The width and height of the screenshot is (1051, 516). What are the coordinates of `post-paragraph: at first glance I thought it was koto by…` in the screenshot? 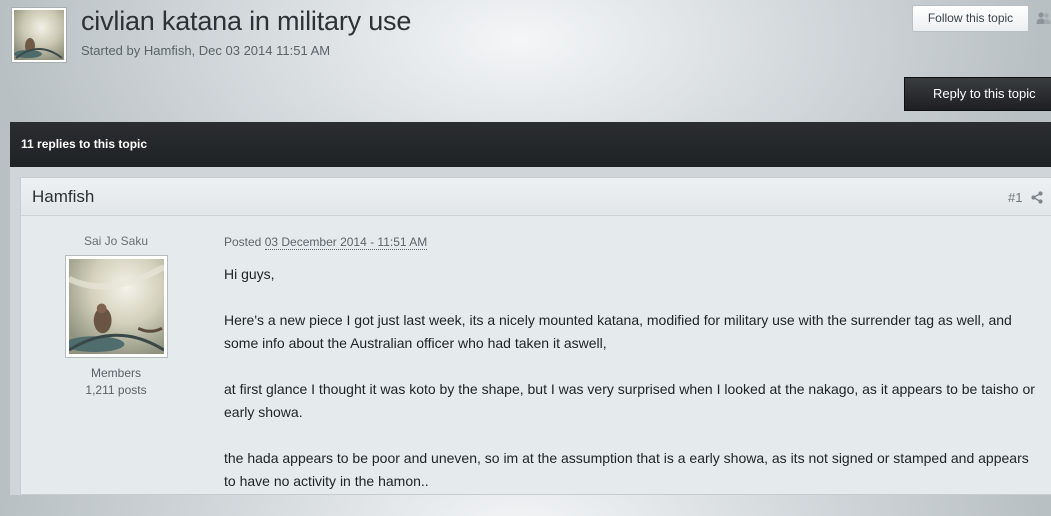 It's located at (629, 400).